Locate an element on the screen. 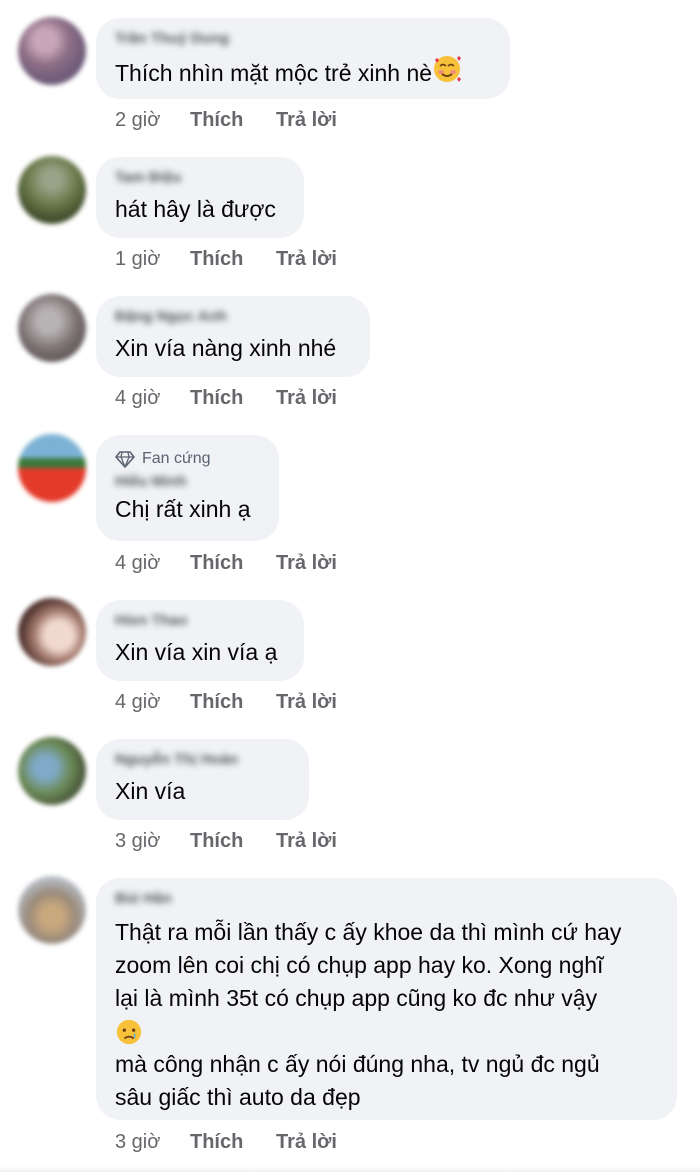 The image size is (700, 1172). comment-text: Chị rất xinh ạ is located at coordinates (183, 509).